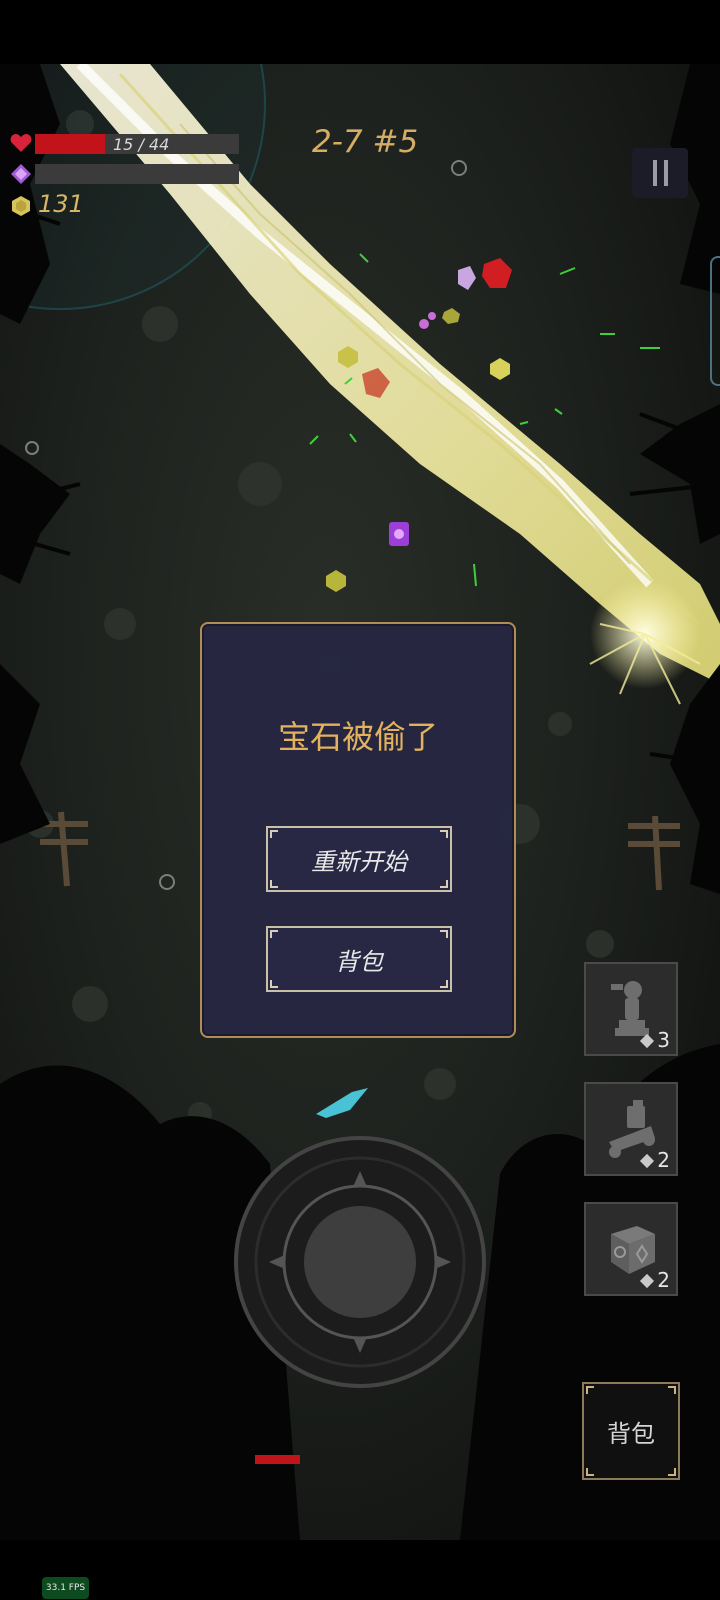 The image size is (720, 1600). Describe the element at coordinates (359, 861) in the screenshot. I see `restart-button-label: 重新开始` at that location.